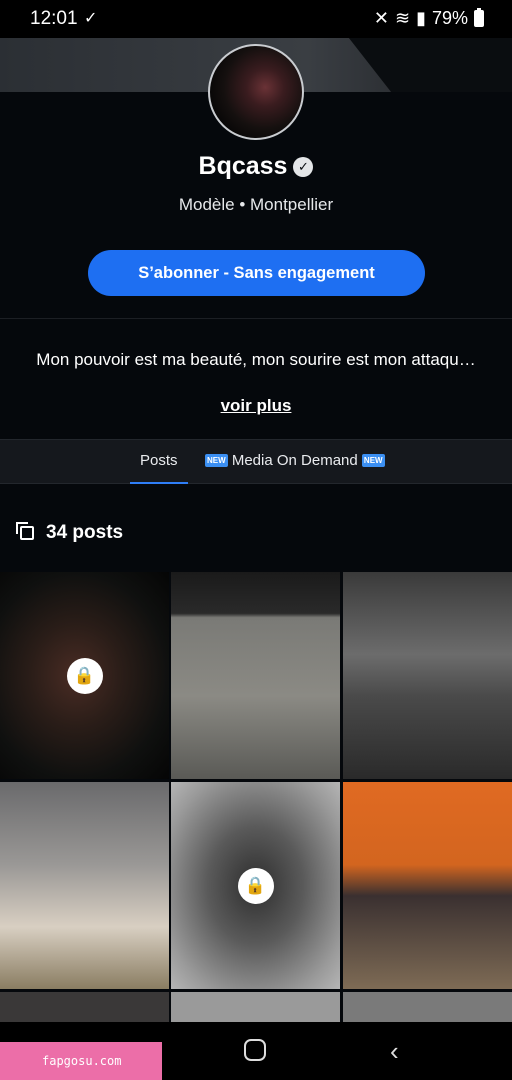 The height and width of the screenshot is (1080, 512). What do you see at coordinates (255, 1050) in the screenshot?
I see `home-button` at bounding box center [255, 1050].